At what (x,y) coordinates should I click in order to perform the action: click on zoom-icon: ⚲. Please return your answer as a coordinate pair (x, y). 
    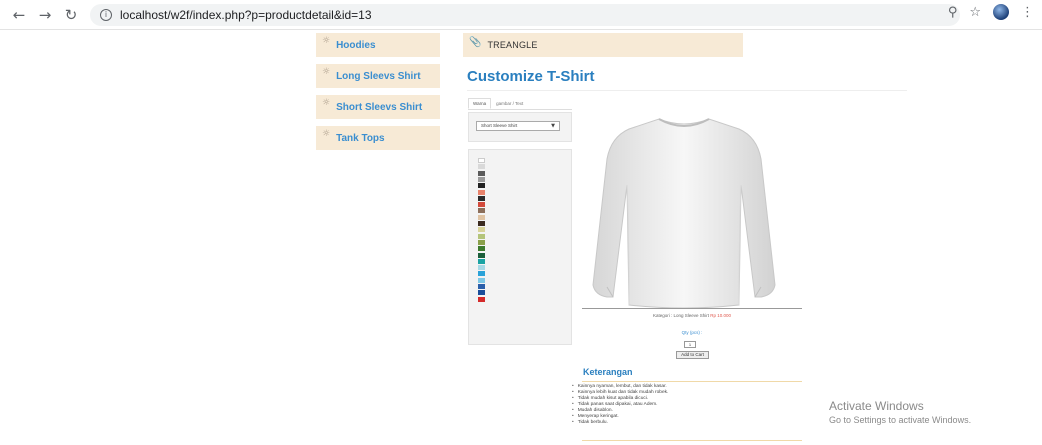
    Looking at the image, I should click on (953, 12).